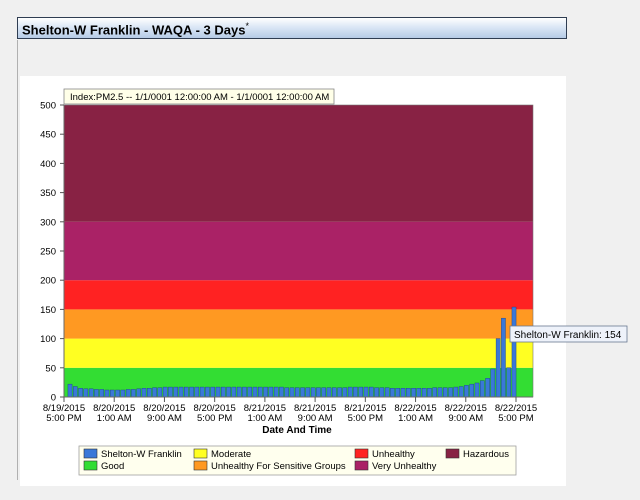 The image size is (640, 500). Describe the element at coordinates (53, 398) in the screenshot. I see `y-tick-label: 0` at that location.